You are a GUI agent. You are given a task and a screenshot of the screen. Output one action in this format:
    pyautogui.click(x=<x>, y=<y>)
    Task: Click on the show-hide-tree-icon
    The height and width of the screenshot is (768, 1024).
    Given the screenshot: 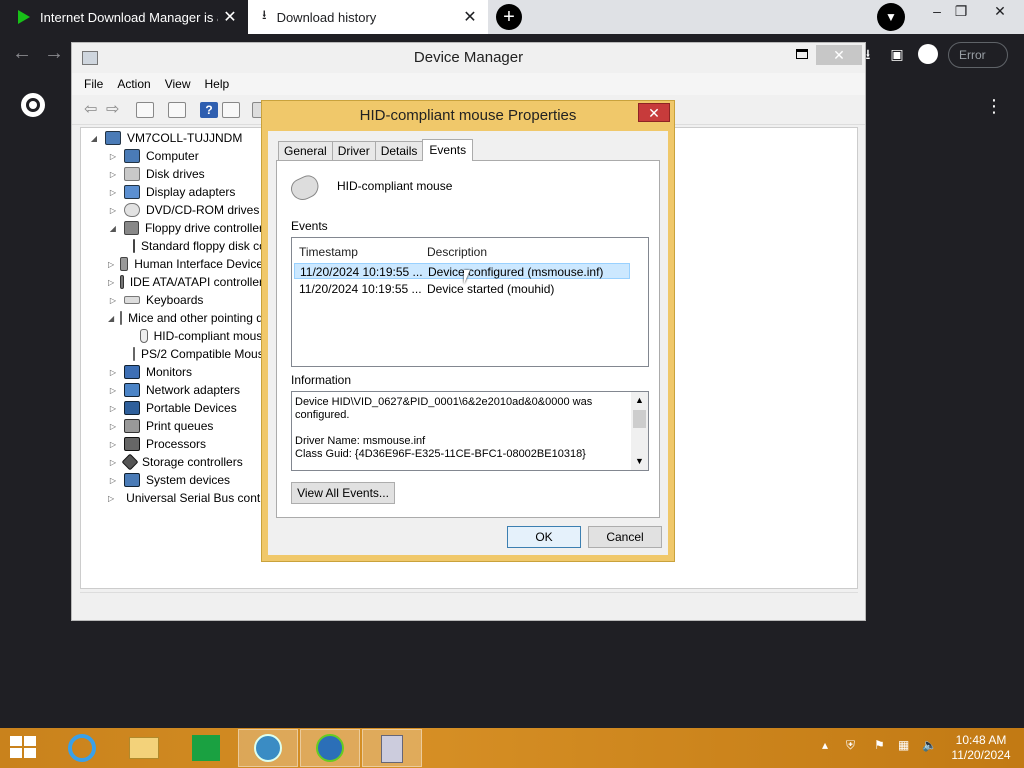 What is the action you would take?
    pyautogui.click(x=145, y=110)
    